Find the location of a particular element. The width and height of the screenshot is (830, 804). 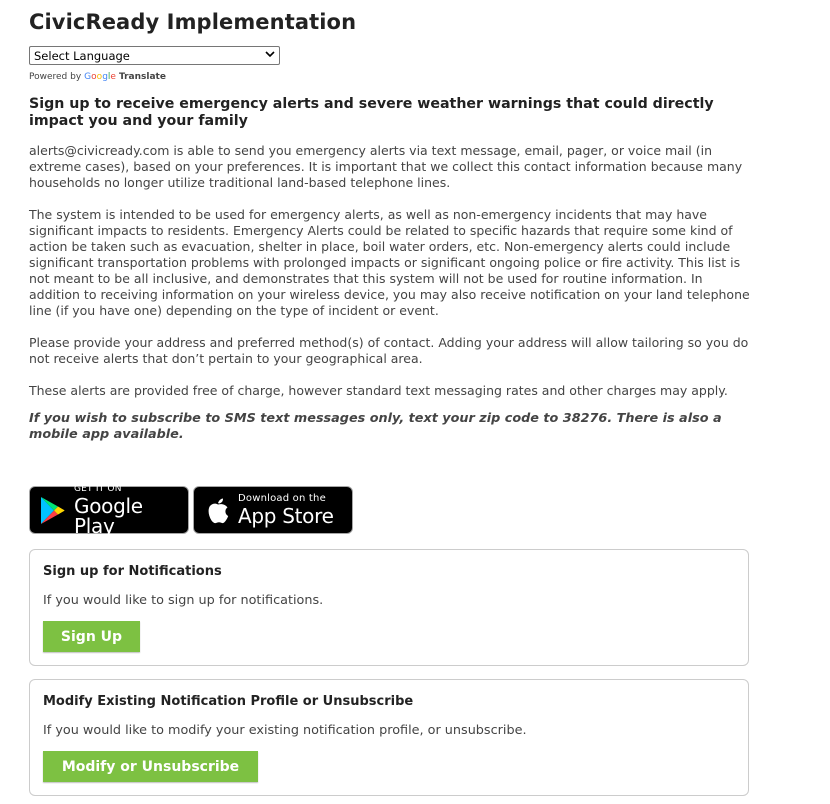

google-play-icon is located at coordinates (53, 510).